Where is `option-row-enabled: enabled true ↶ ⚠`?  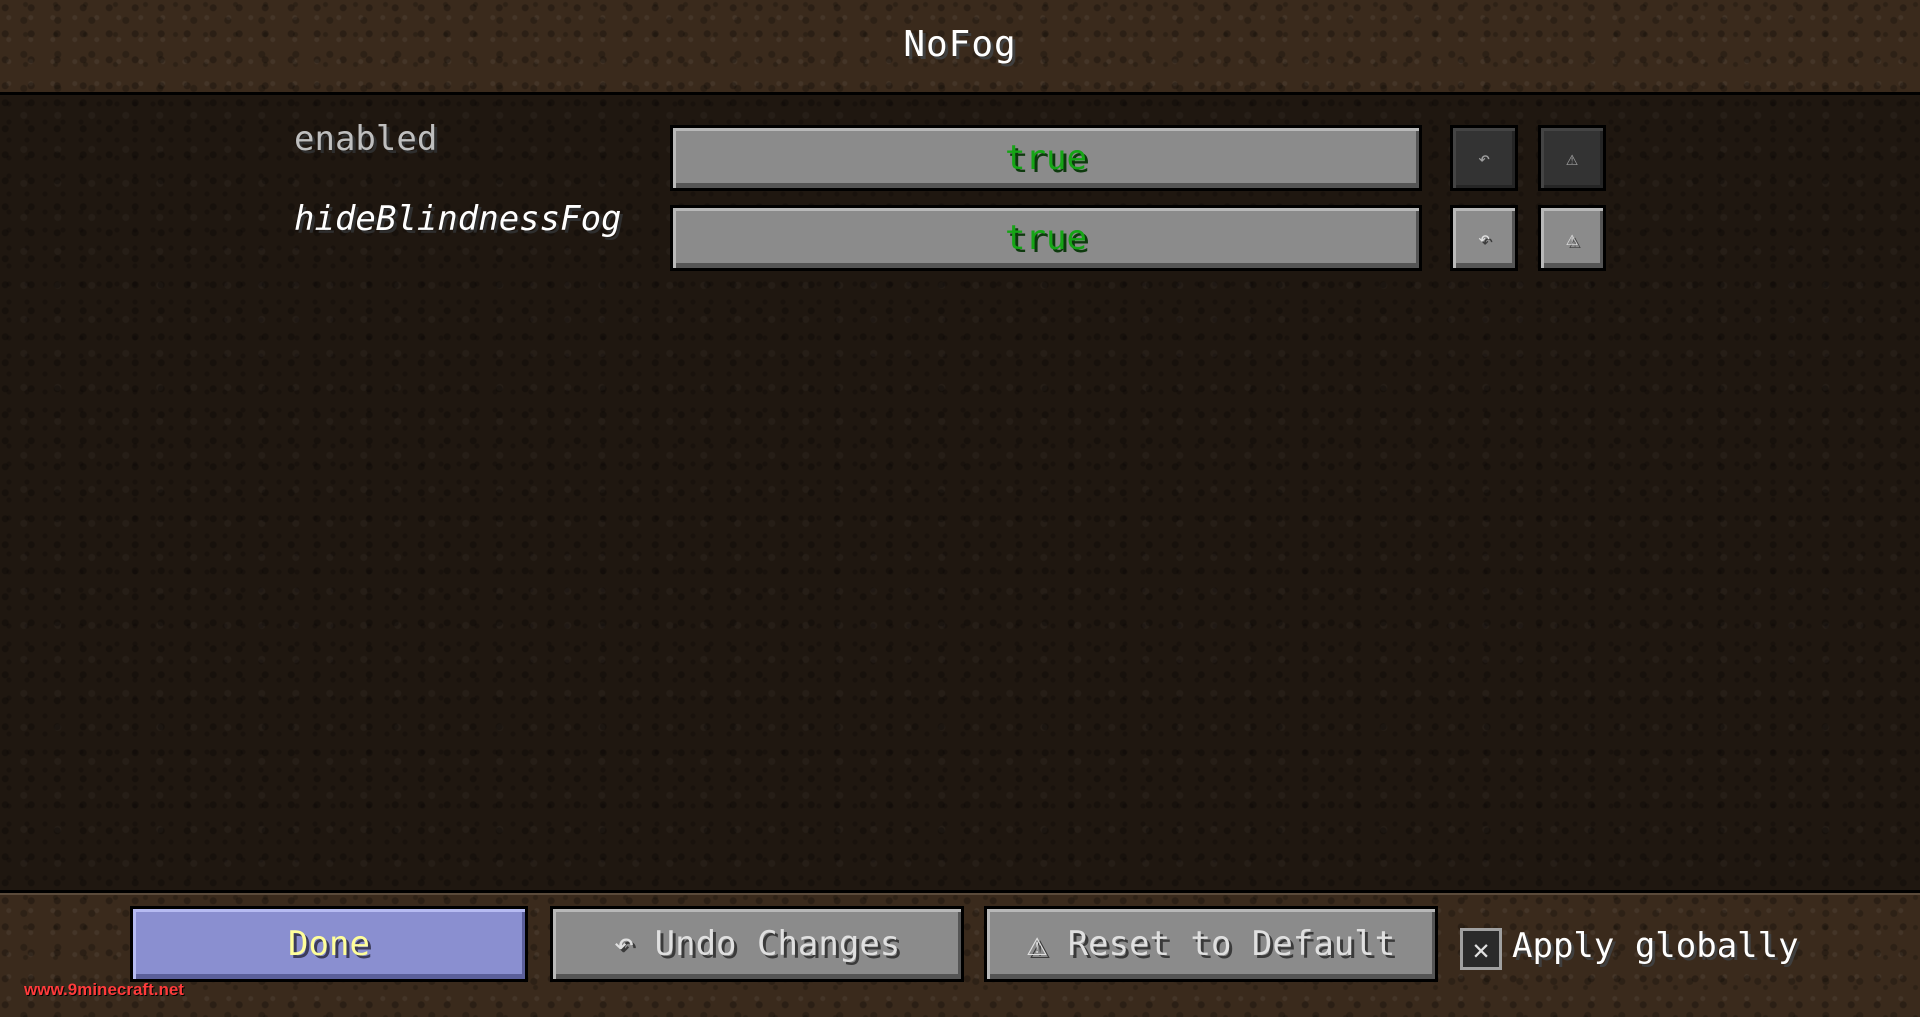
option-row-enabled: enabled true ↶ ⚠ is located at coordinates (960, 150).